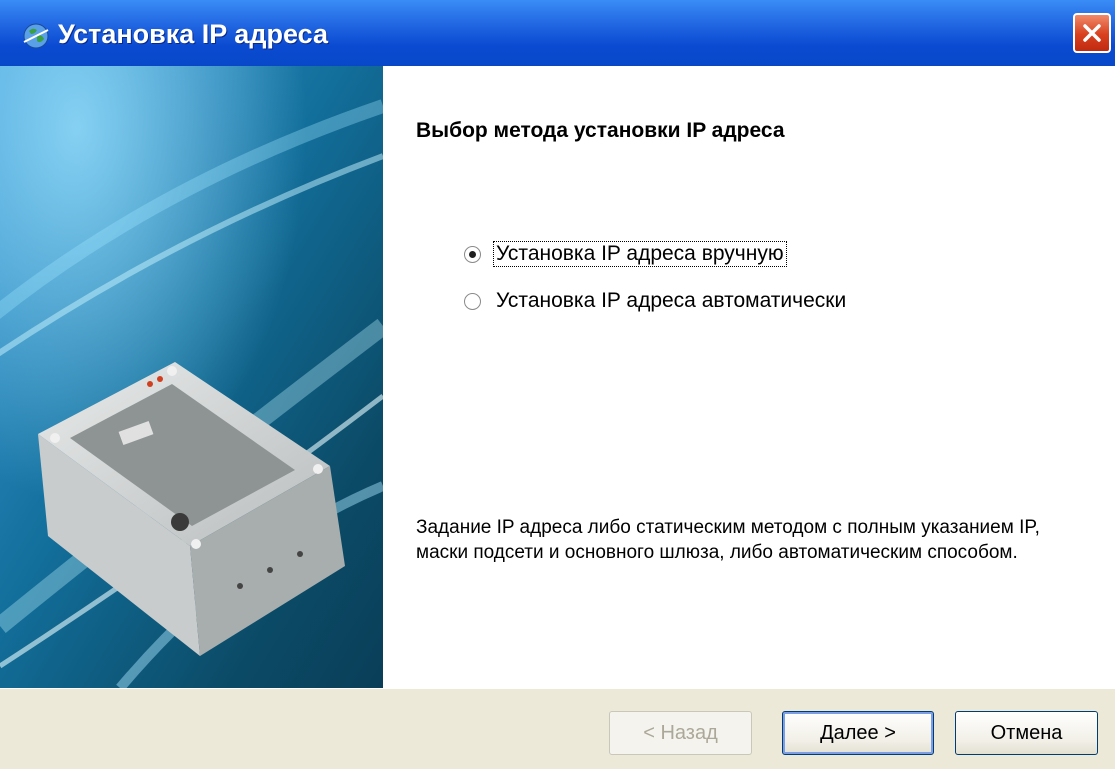 The width and height of the screenshot is (1115, 769). I want to click on title-bar: Установка IP адреса, so click(557, 33).